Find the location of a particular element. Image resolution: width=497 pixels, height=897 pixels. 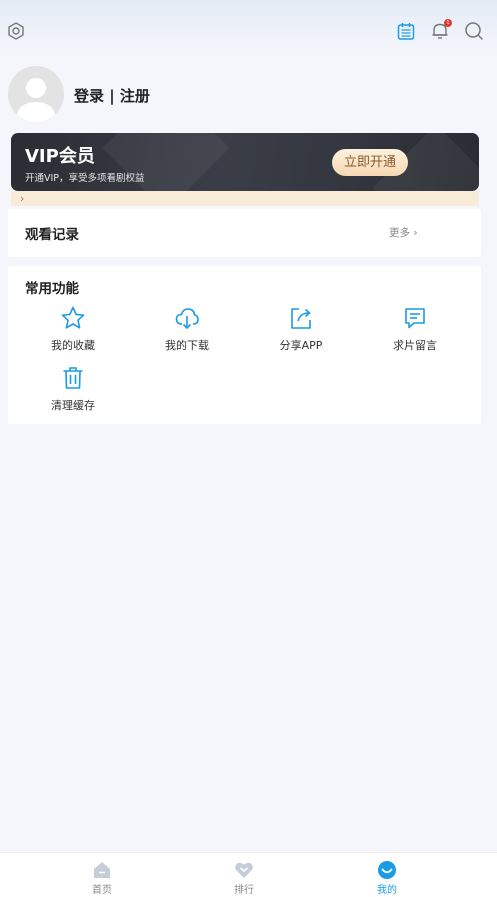

bottom-tab-bar: 首页 排行 我的 is located at coordinates (248, 874).